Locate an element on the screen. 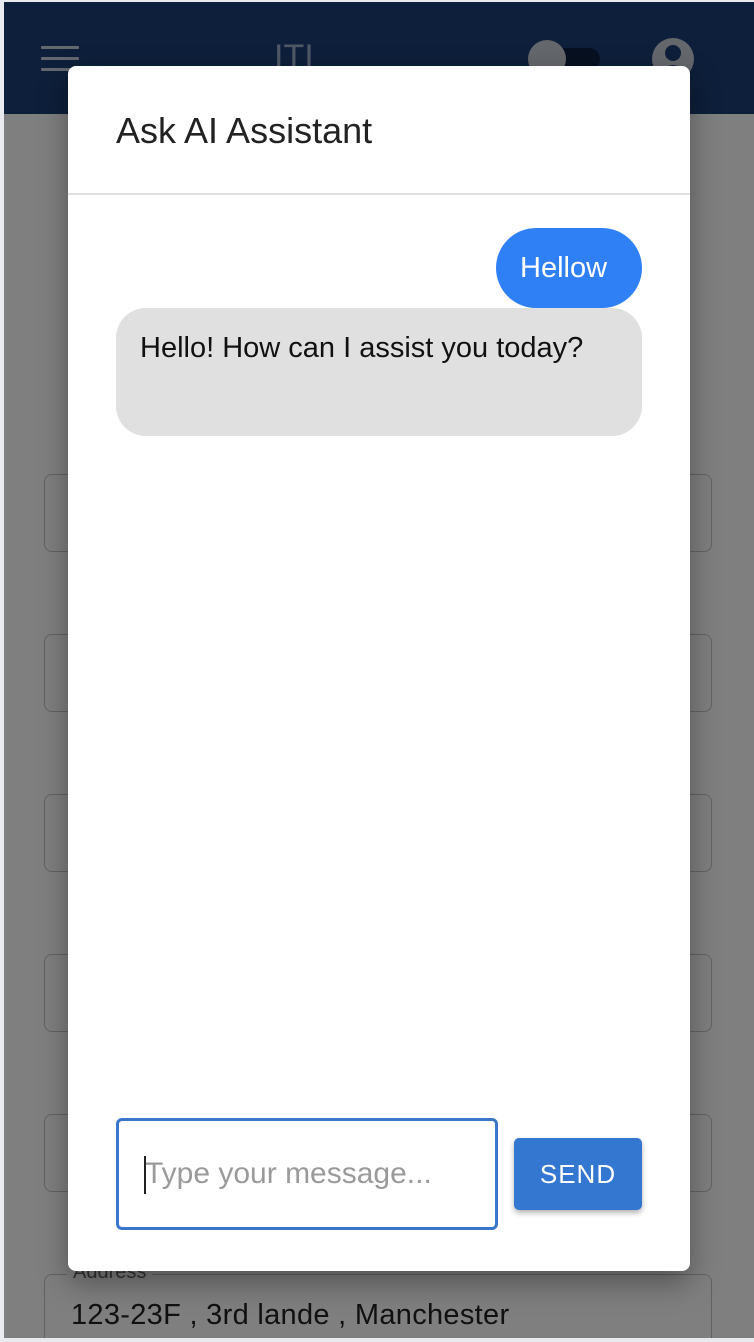 The image size is (754, 1342). send-button: SEND is located at coordinates (578, 1174).